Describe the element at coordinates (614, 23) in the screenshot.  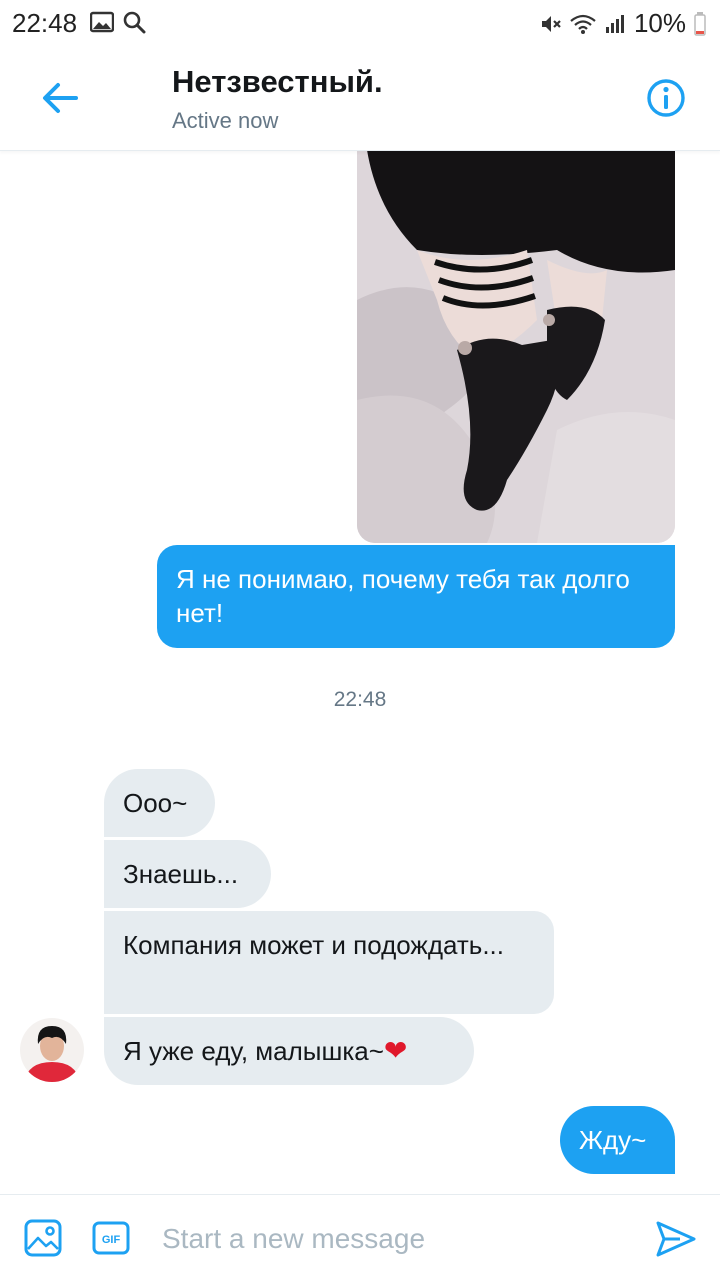
I see `signal-icon` at that location.